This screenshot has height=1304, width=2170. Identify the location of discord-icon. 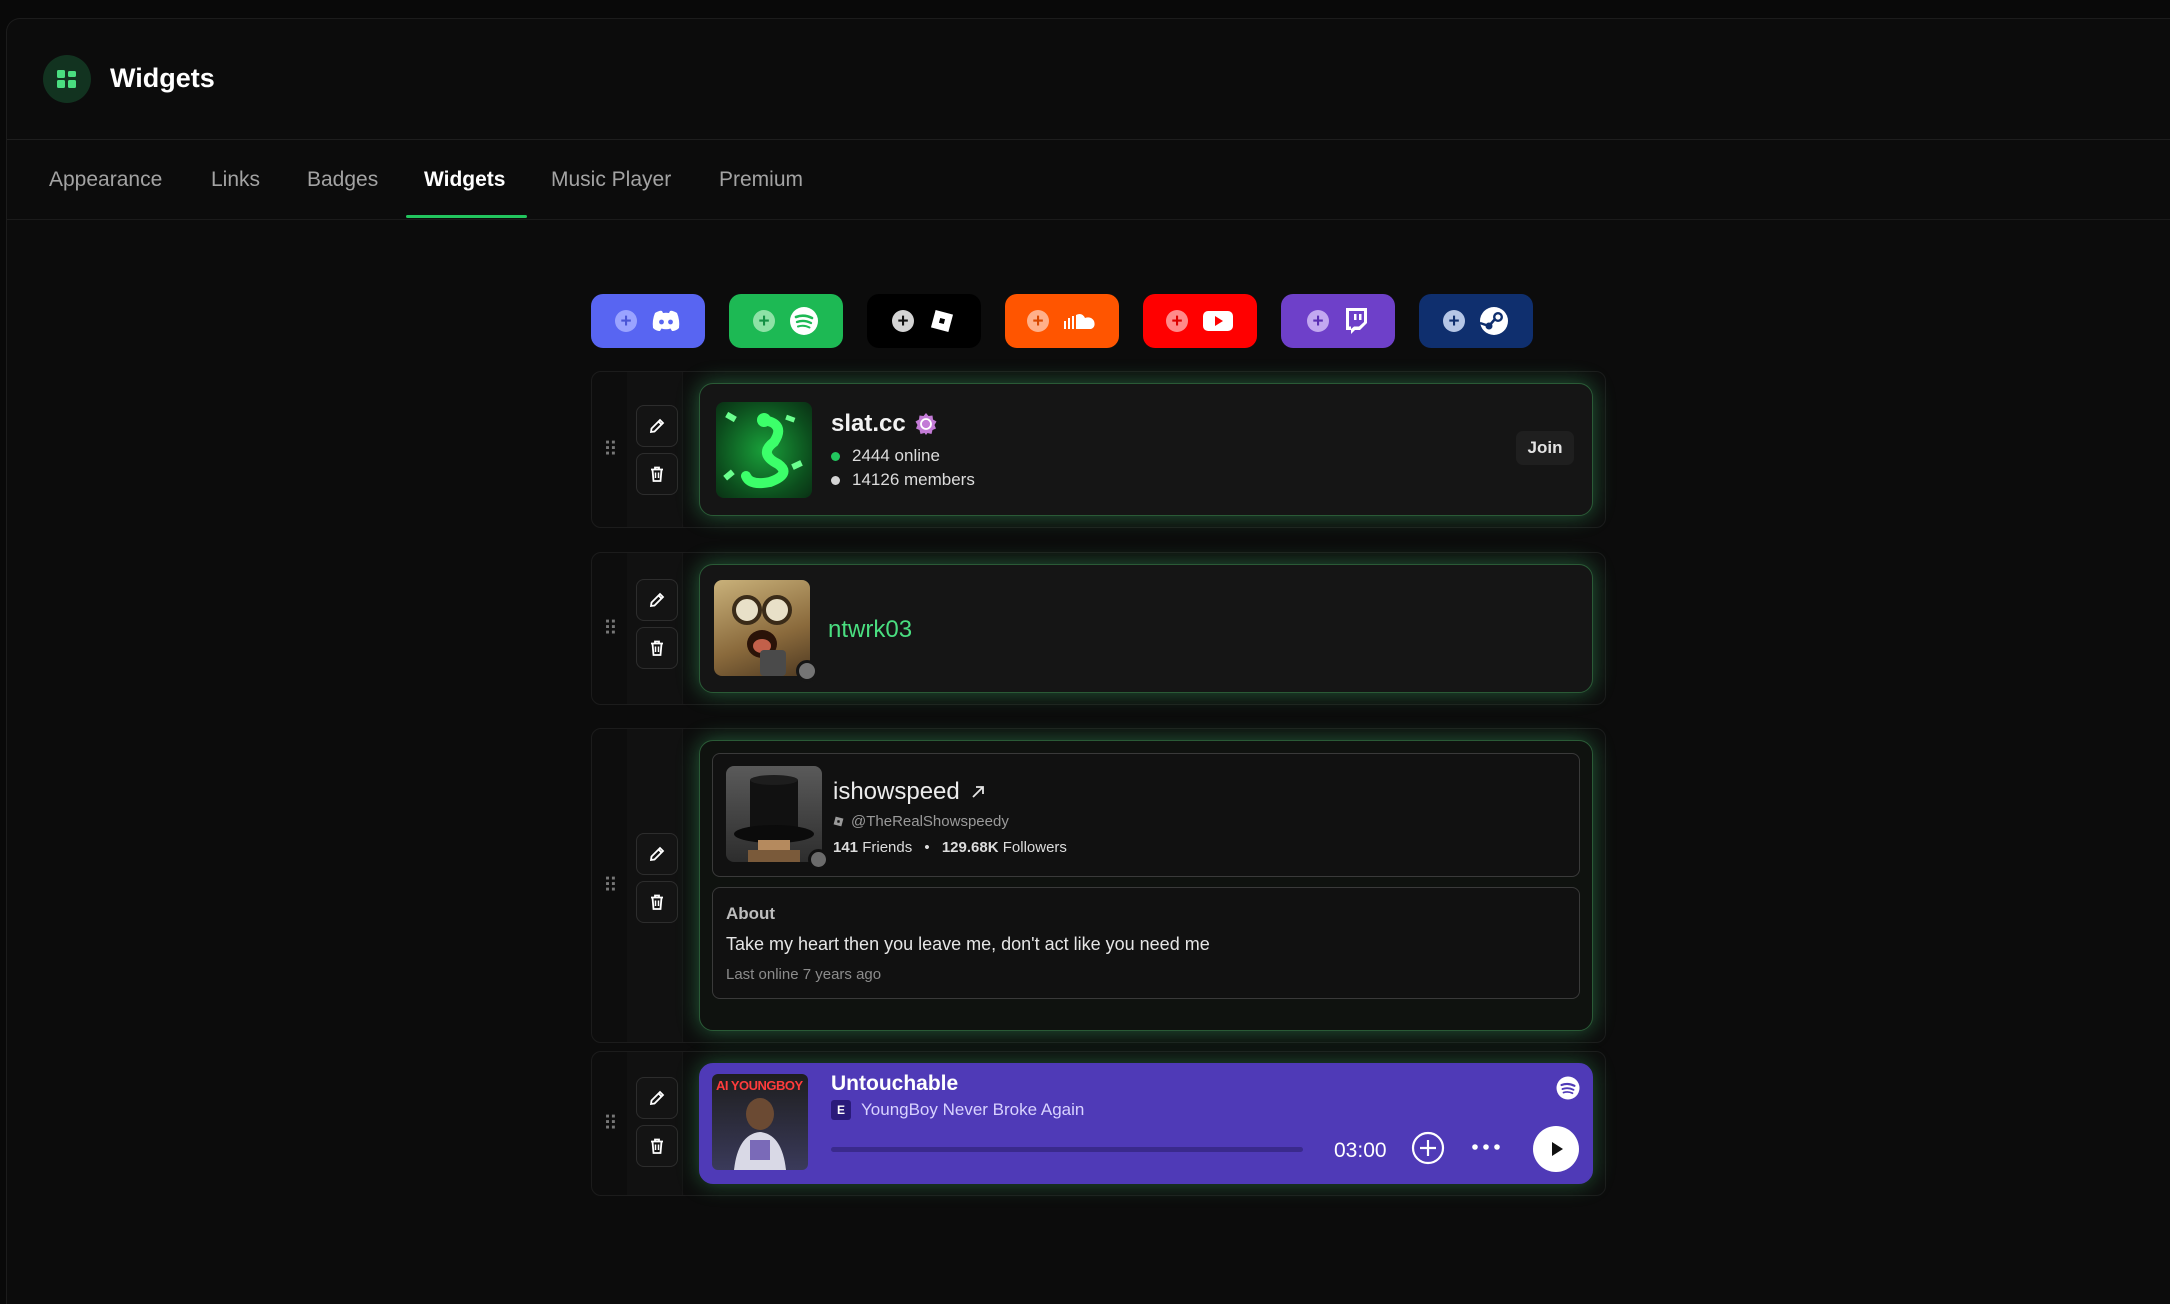
(666, 320).